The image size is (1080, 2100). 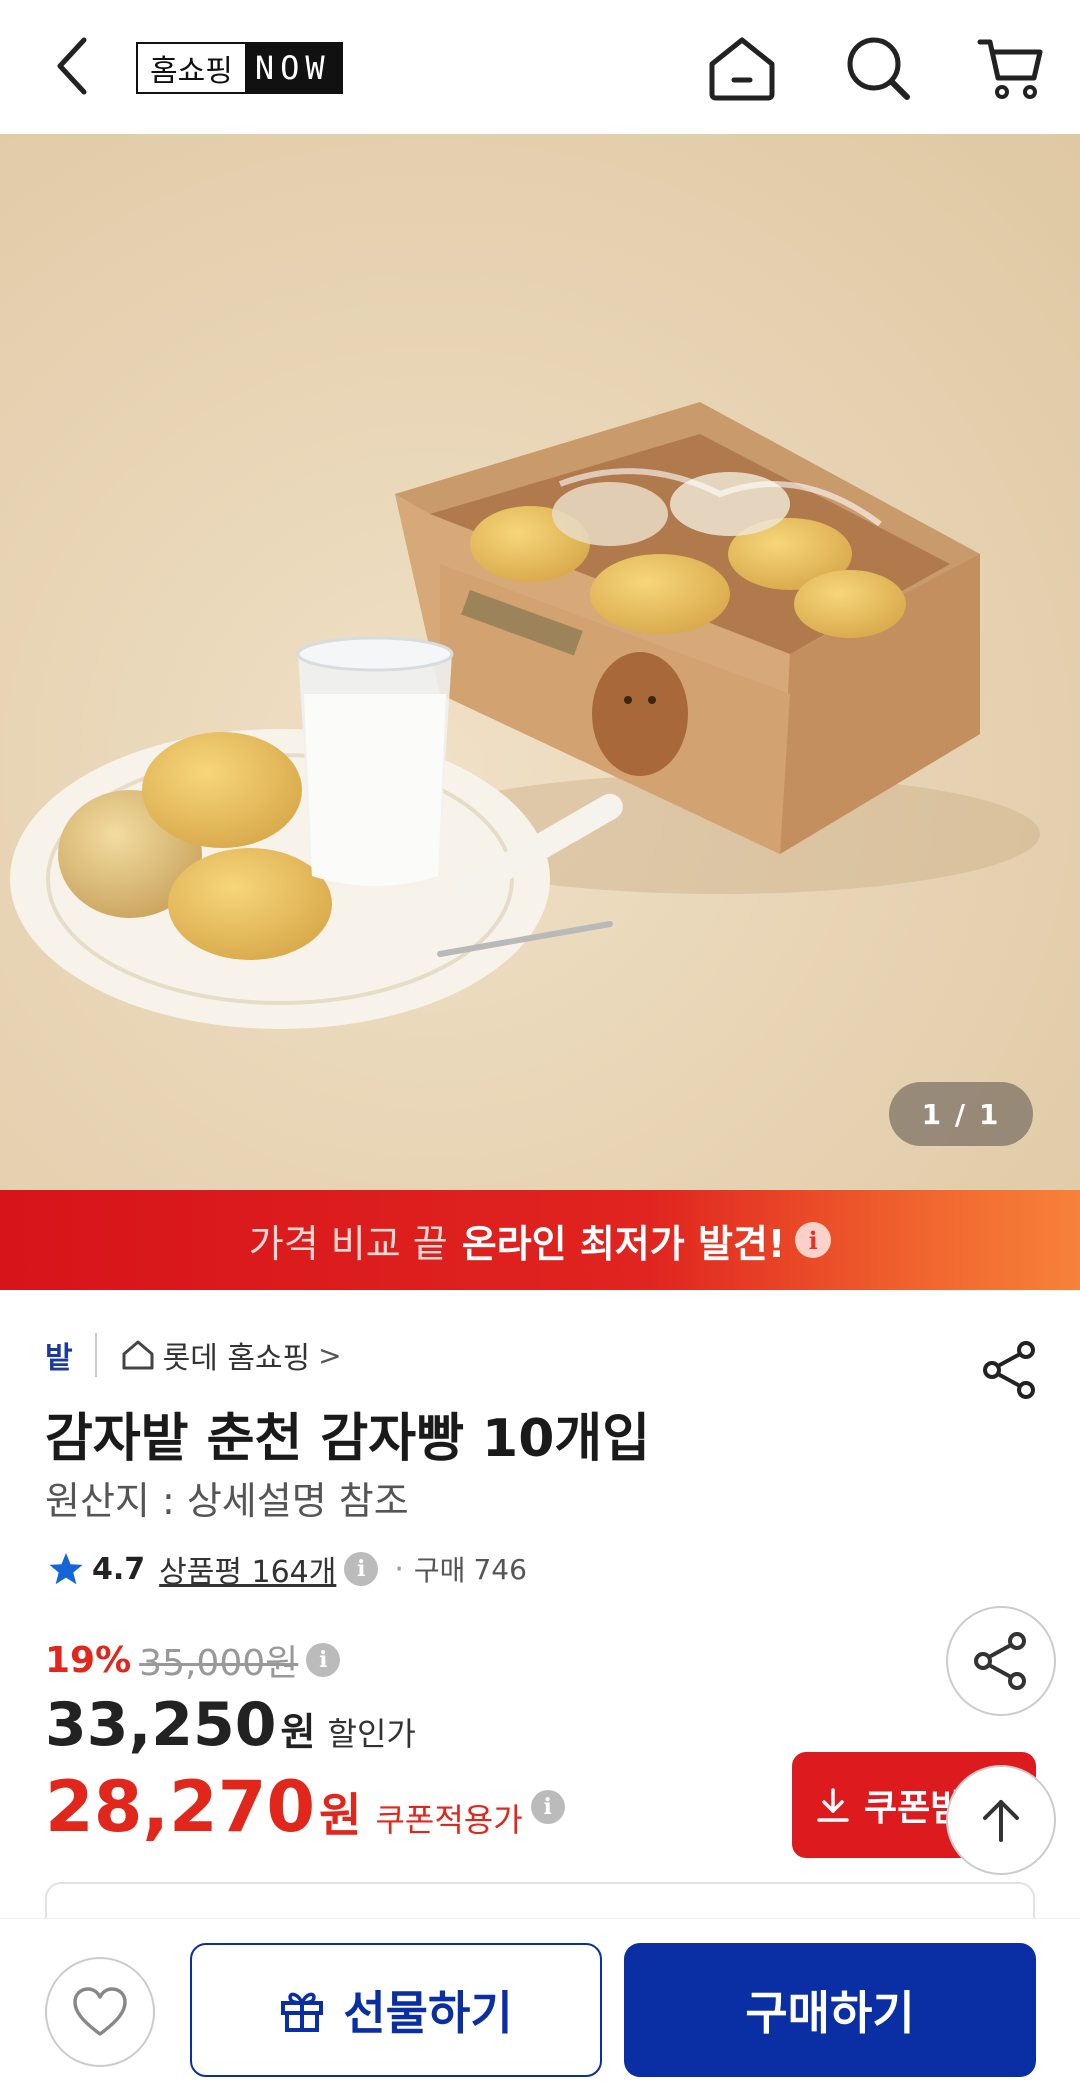 What do you see at coordinates (439, 1570) in the screenshot?
I see `purchase-label: 구매` at bounding box center [439, 1570].